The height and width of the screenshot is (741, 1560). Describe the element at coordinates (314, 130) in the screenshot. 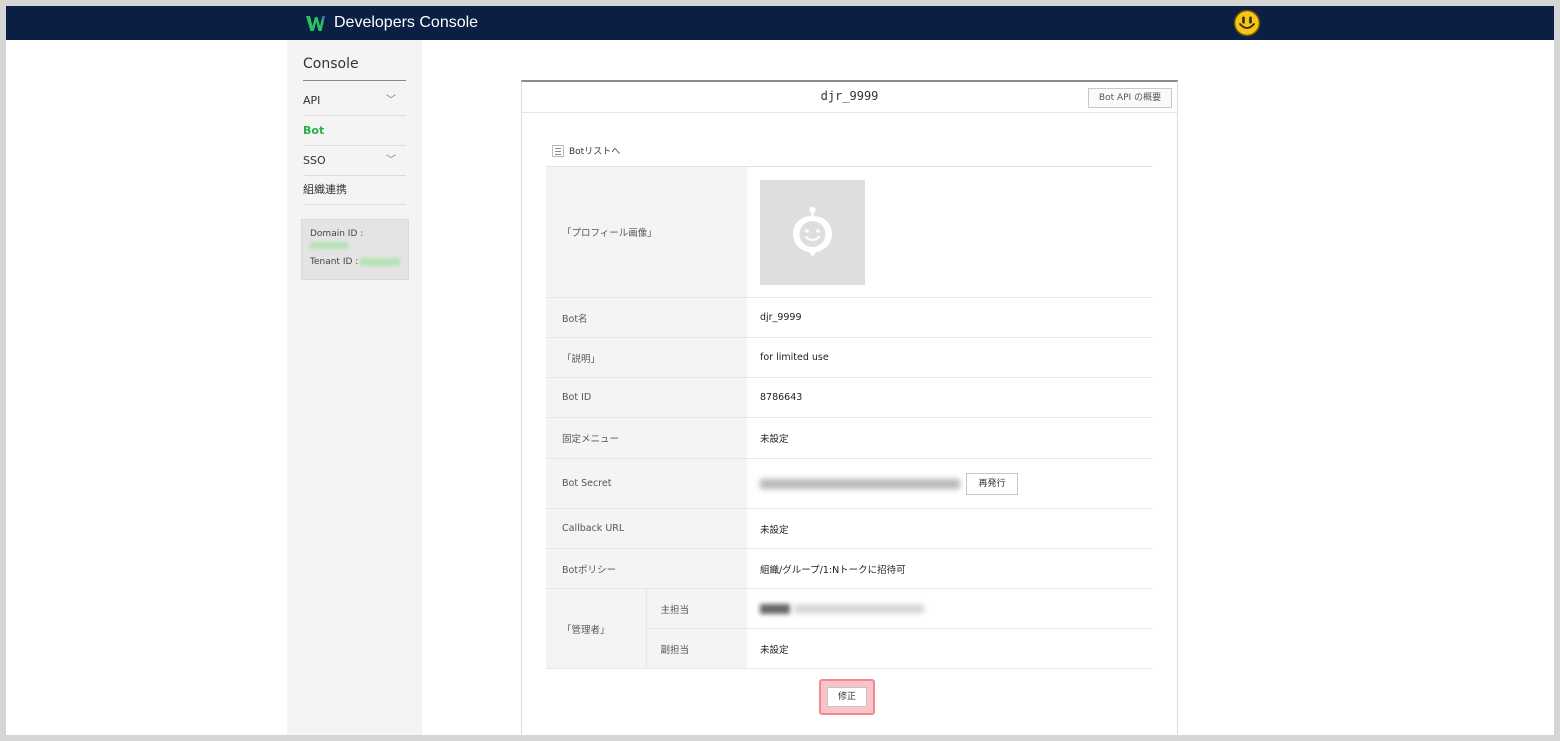

I see `sidebar-item-label: Bot` at that location.